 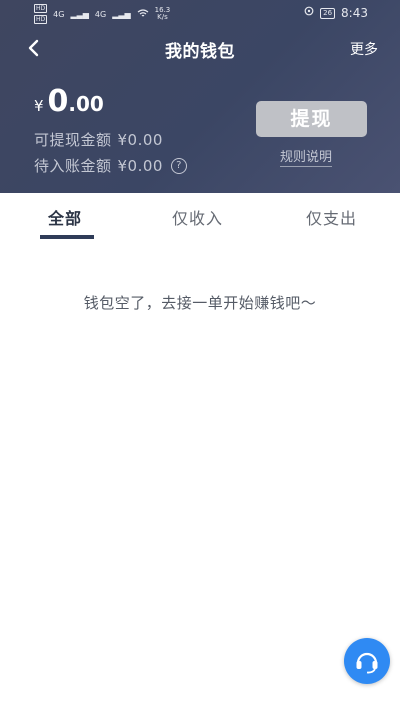 I want to click on pending-row: 待入账金额 ¥0.00 ?, so click(x=110, y=165).